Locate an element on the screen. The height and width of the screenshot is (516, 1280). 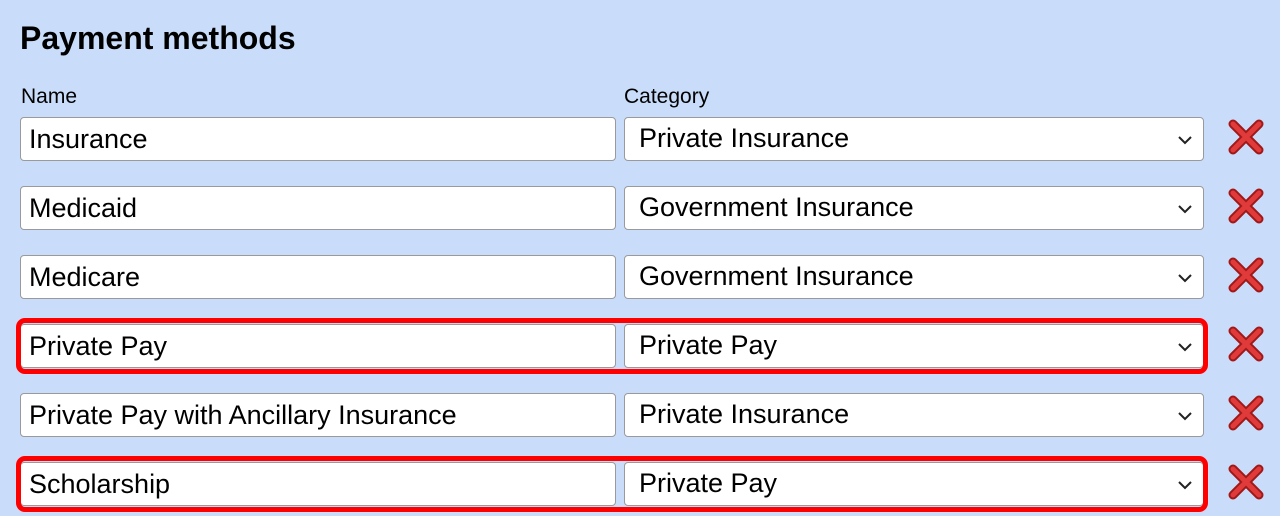
category-column-header: Category is located at coordinates (667, 96).